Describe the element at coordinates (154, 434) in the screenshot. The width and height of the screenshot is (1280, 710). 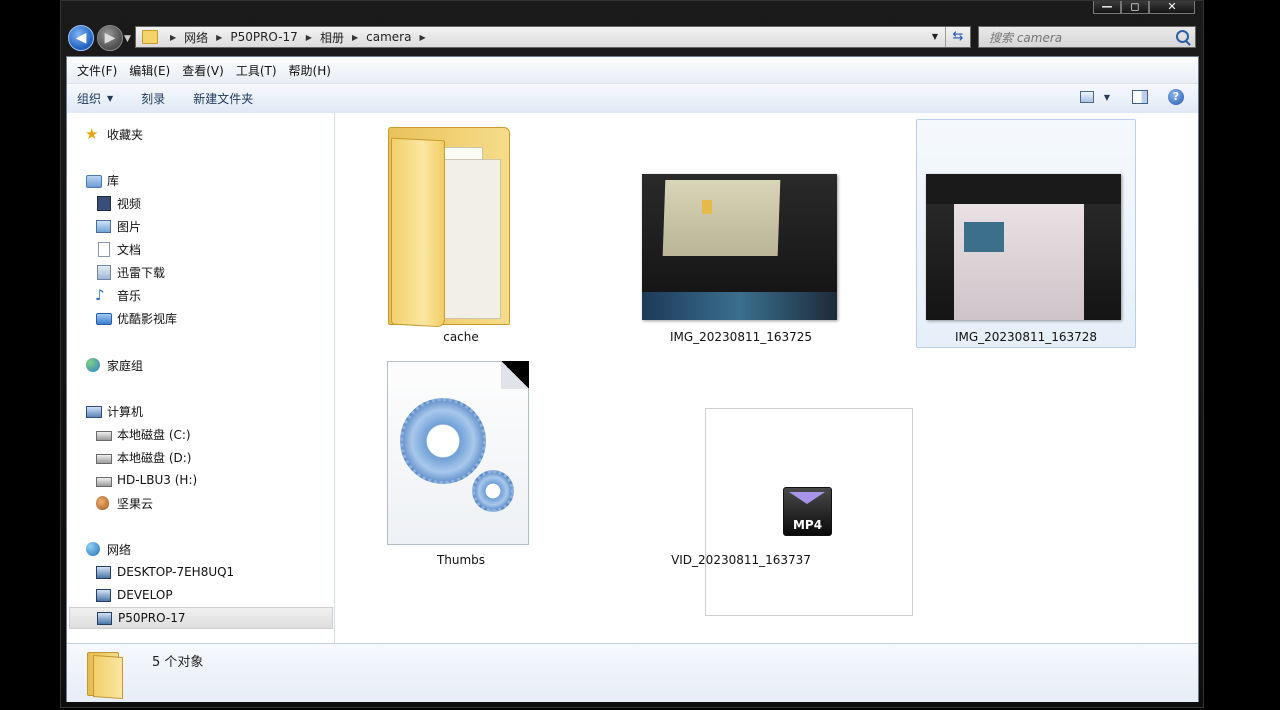
I see `nav-label: 本地磁盘 (C:)` at that location.